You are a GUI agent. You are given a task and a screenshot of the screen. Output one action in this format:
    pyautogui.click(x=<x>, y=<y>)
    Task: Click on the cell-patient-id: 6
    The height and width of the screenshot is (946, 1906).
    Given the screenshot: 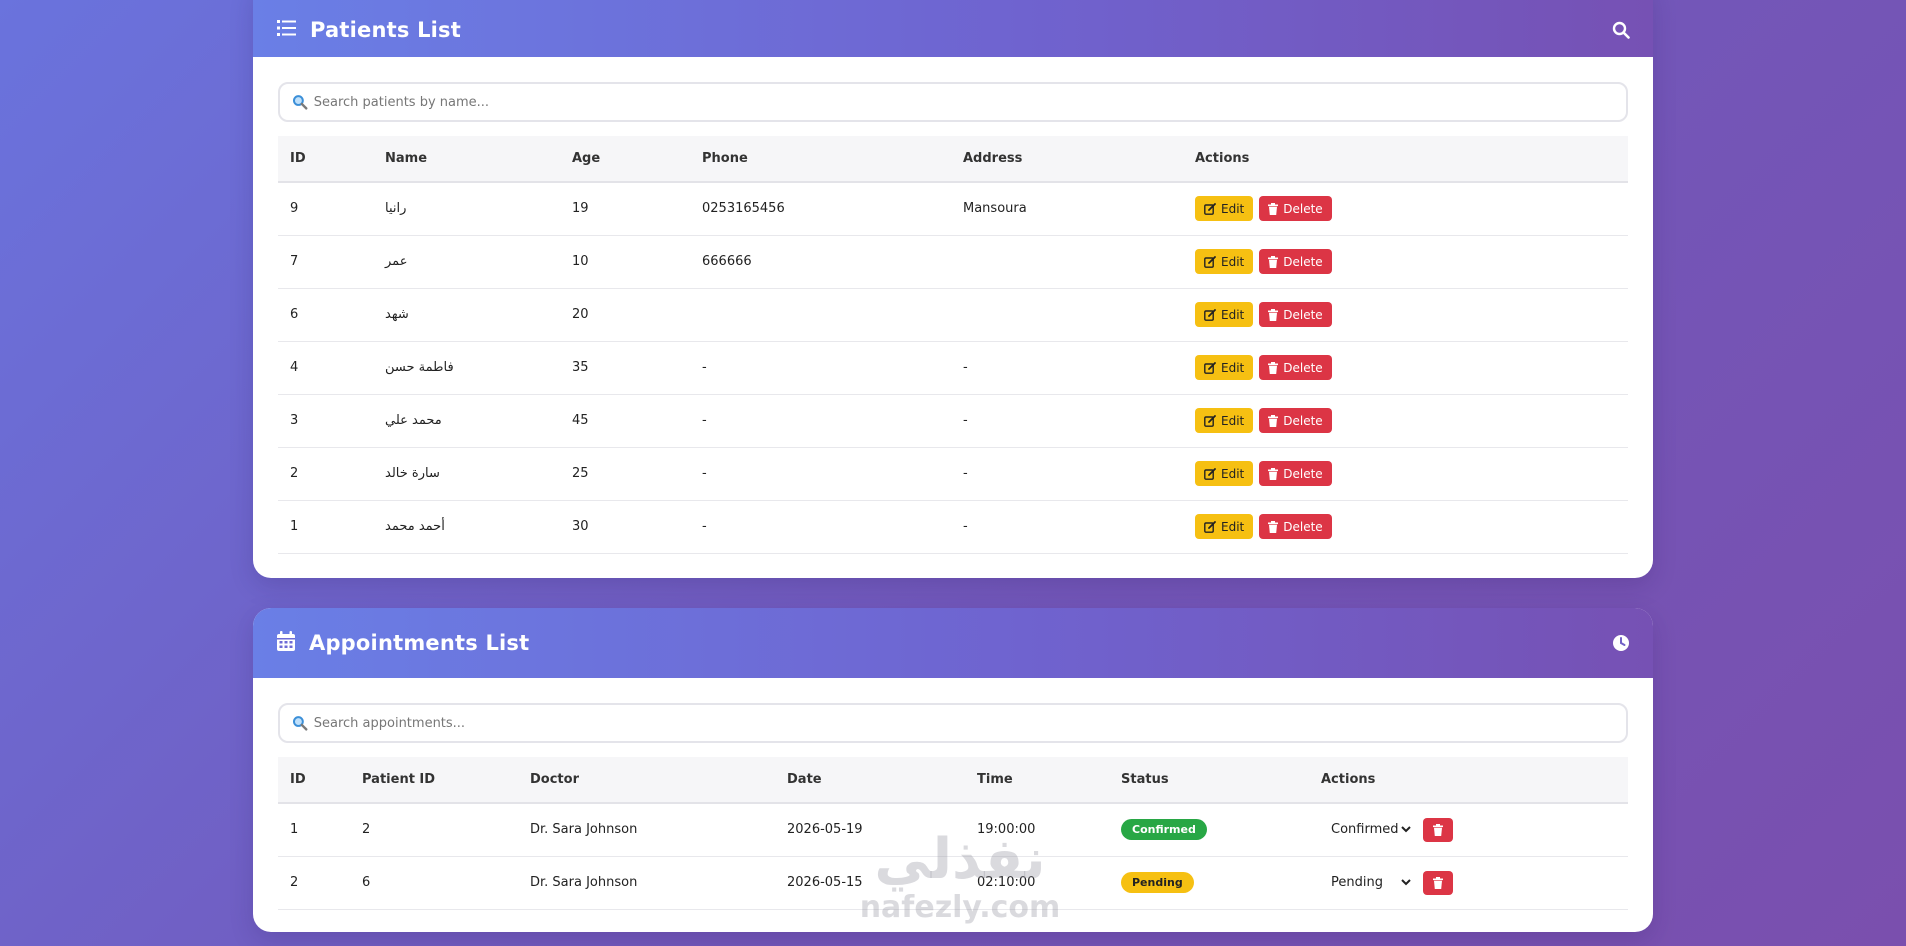 What is the action you would take?
    pyautogui.click(x=434, y=883)
    